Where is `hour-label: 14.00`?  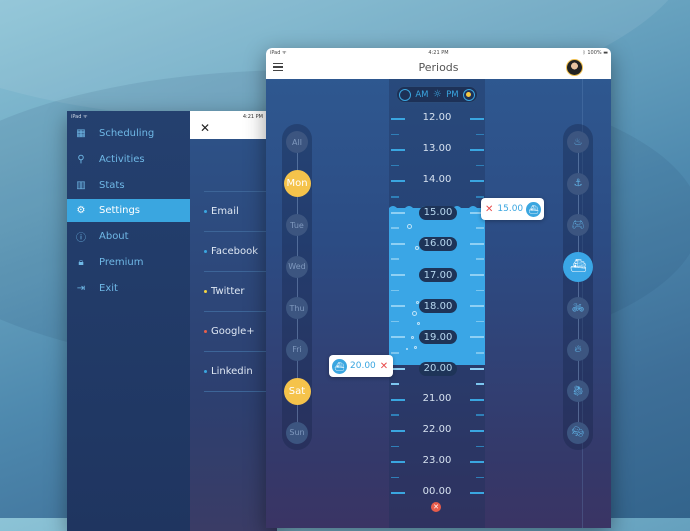
hour-label: 14.00 is located at coordinates (437, 180).